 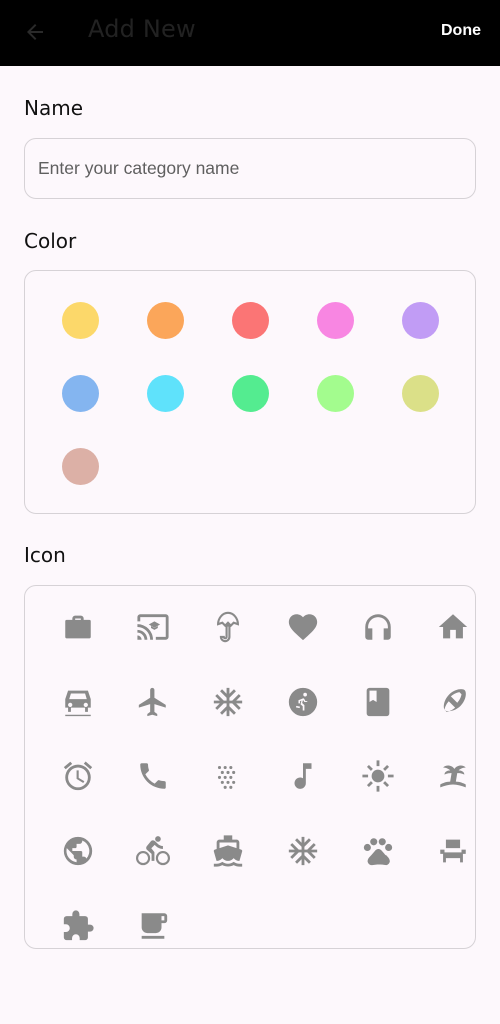 I want to click on umbrella-icon, so click(x=228, y=627).